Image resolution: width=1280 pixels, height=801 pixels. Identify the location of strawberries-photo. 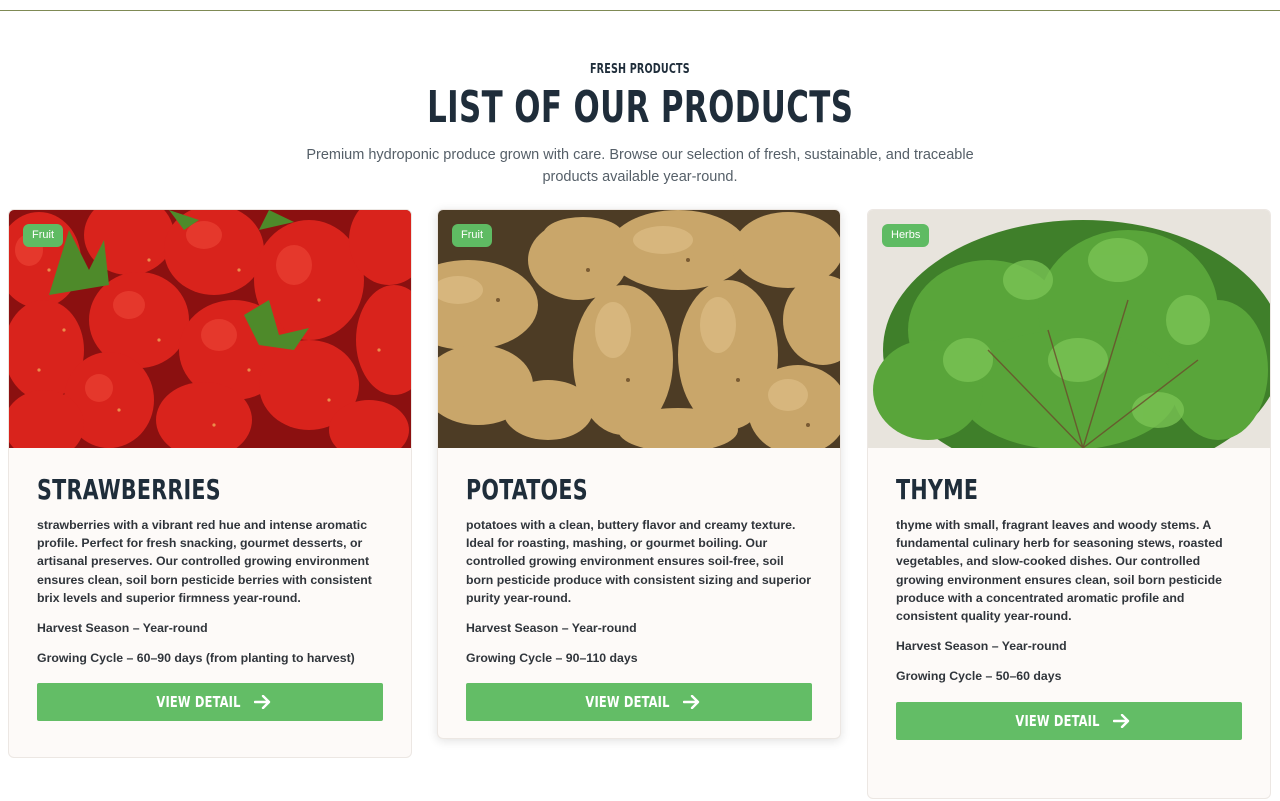
(210, 329).